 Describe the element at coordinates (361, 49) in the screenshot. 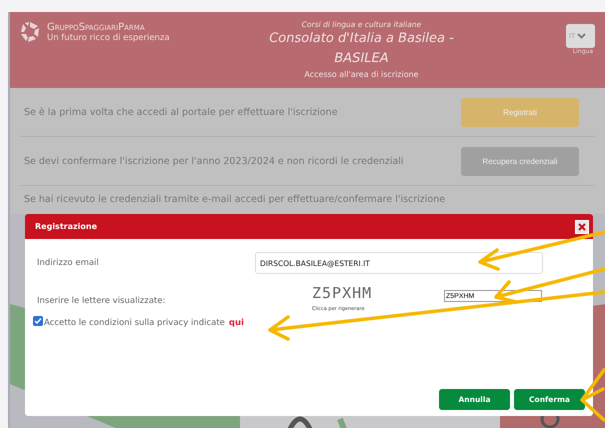

I see `page-title: Consolato d'Italia a Basilea - BASILEA` at that location.